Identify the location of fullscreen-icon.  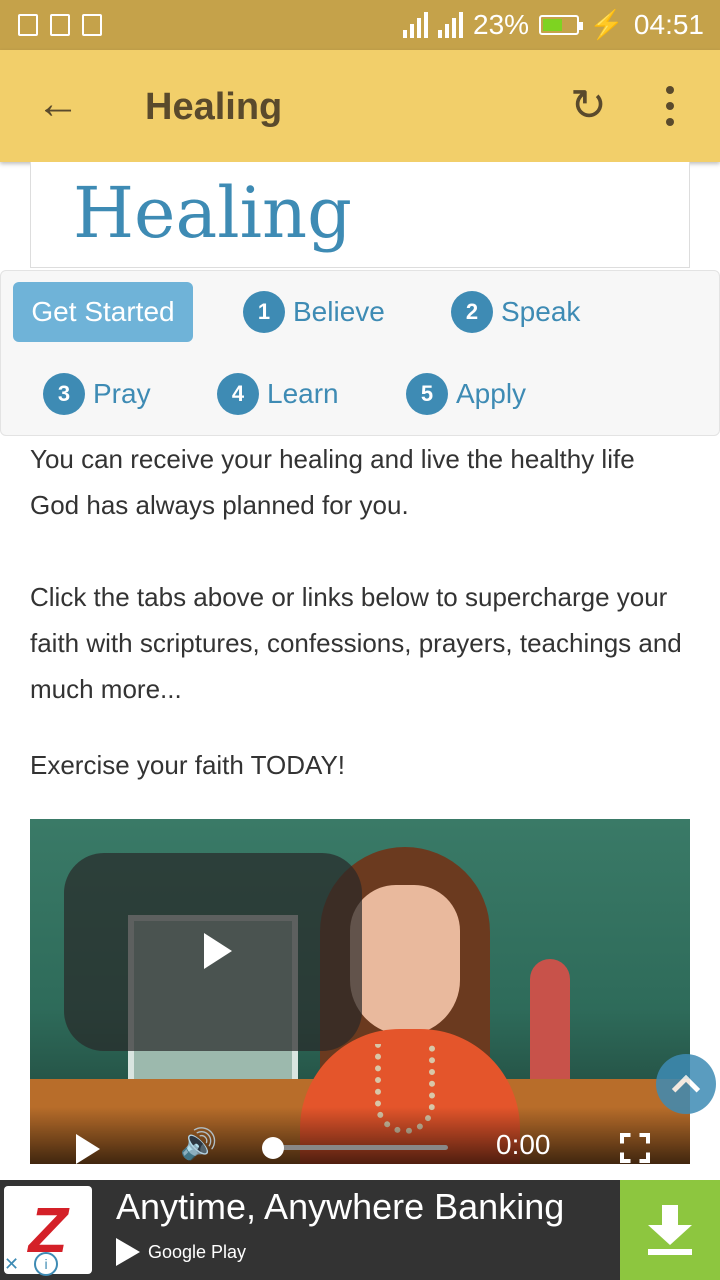
(635, 1148).